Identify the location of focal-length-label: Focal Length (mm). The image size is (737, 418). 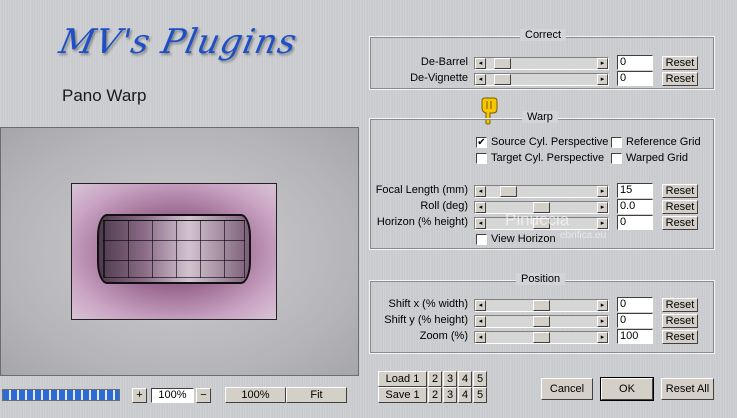
(421, 190).